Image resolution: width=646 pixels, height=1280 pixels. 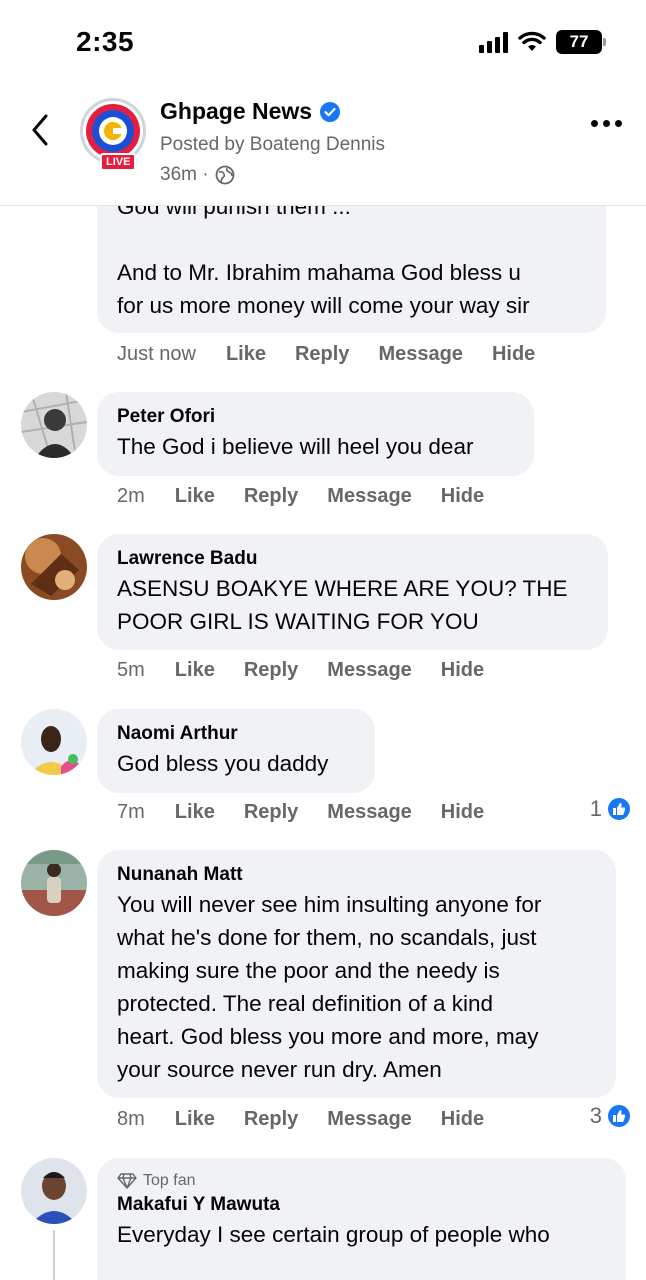 I want to click on comment-line: your source never run dry. Amen, so click(x=279, y=1069).